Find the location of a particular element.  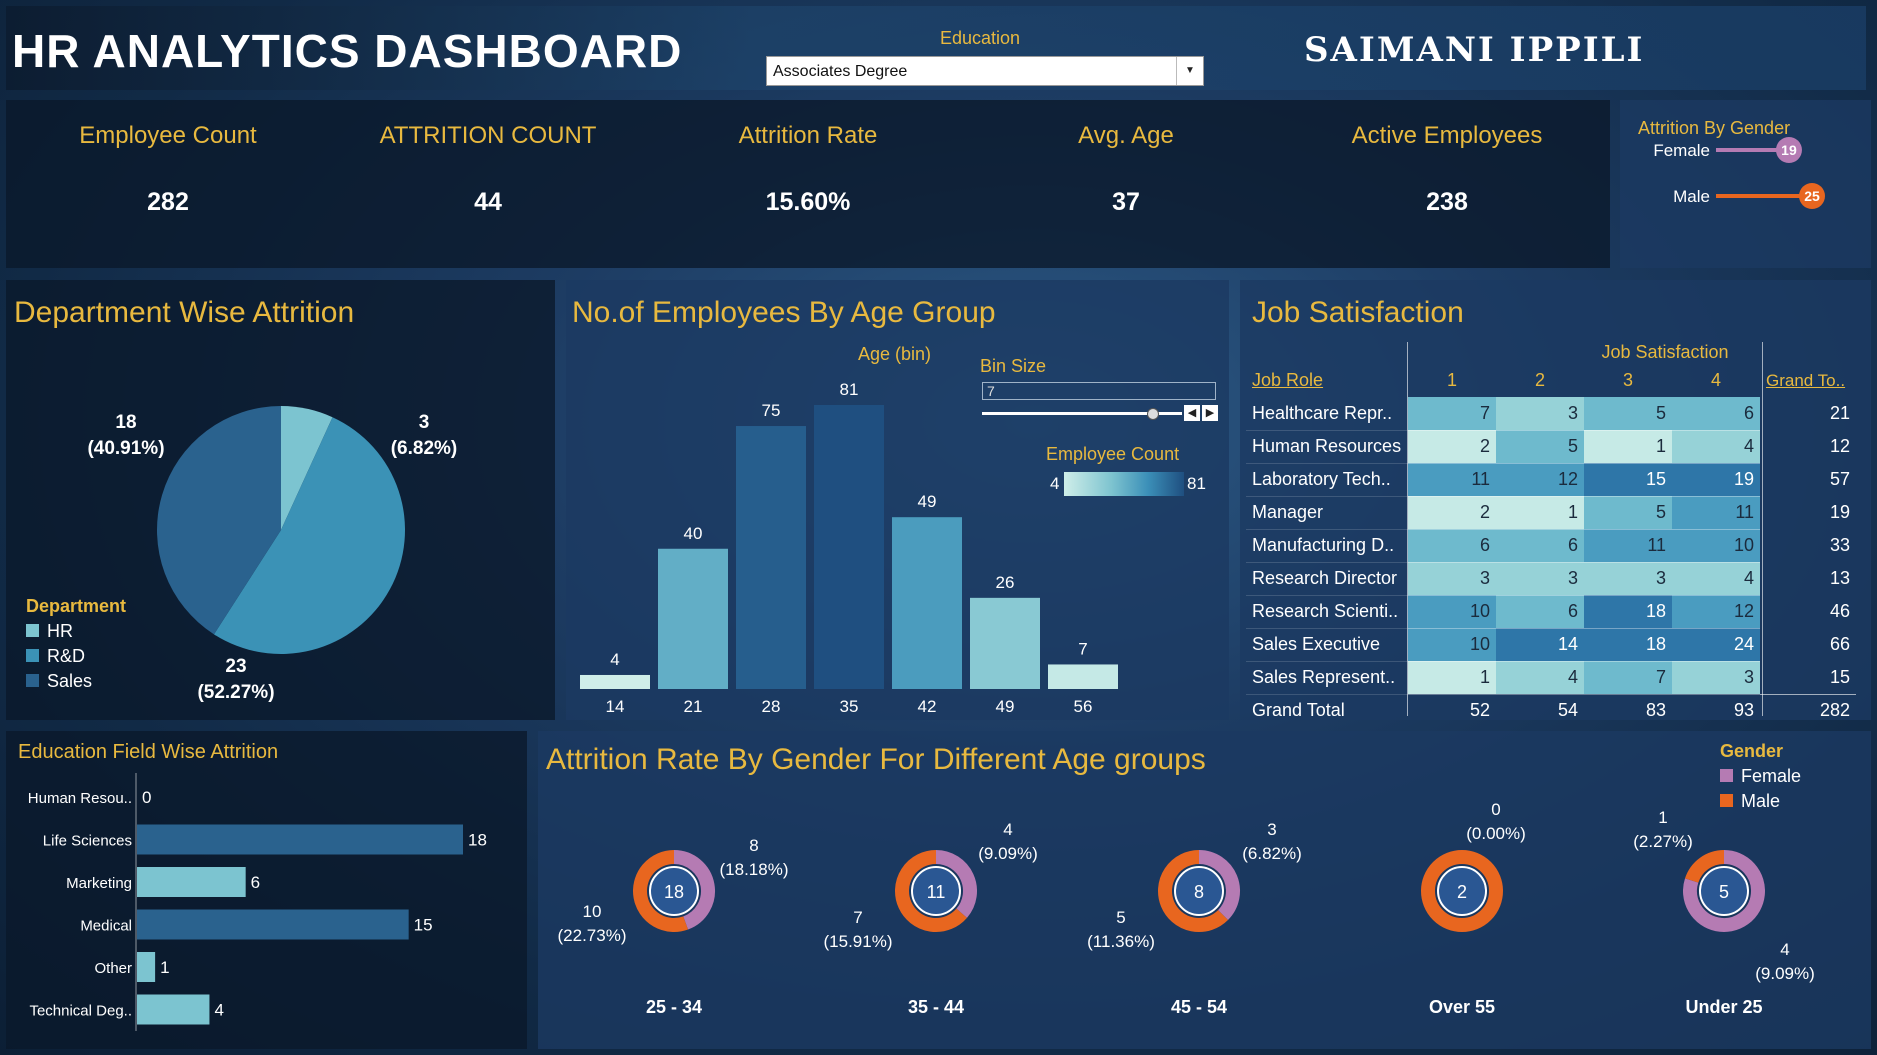

table-row: Laboratory Tech.. 11 12 15 19 57 is located at coordinates (1551, 480).